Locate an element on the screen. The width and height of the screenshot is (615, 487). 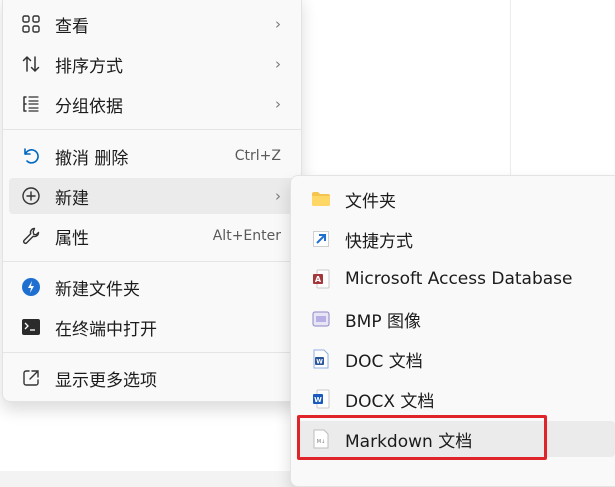
undo-shortcut: Ctrl+Z is located at coordinates (257, 156).